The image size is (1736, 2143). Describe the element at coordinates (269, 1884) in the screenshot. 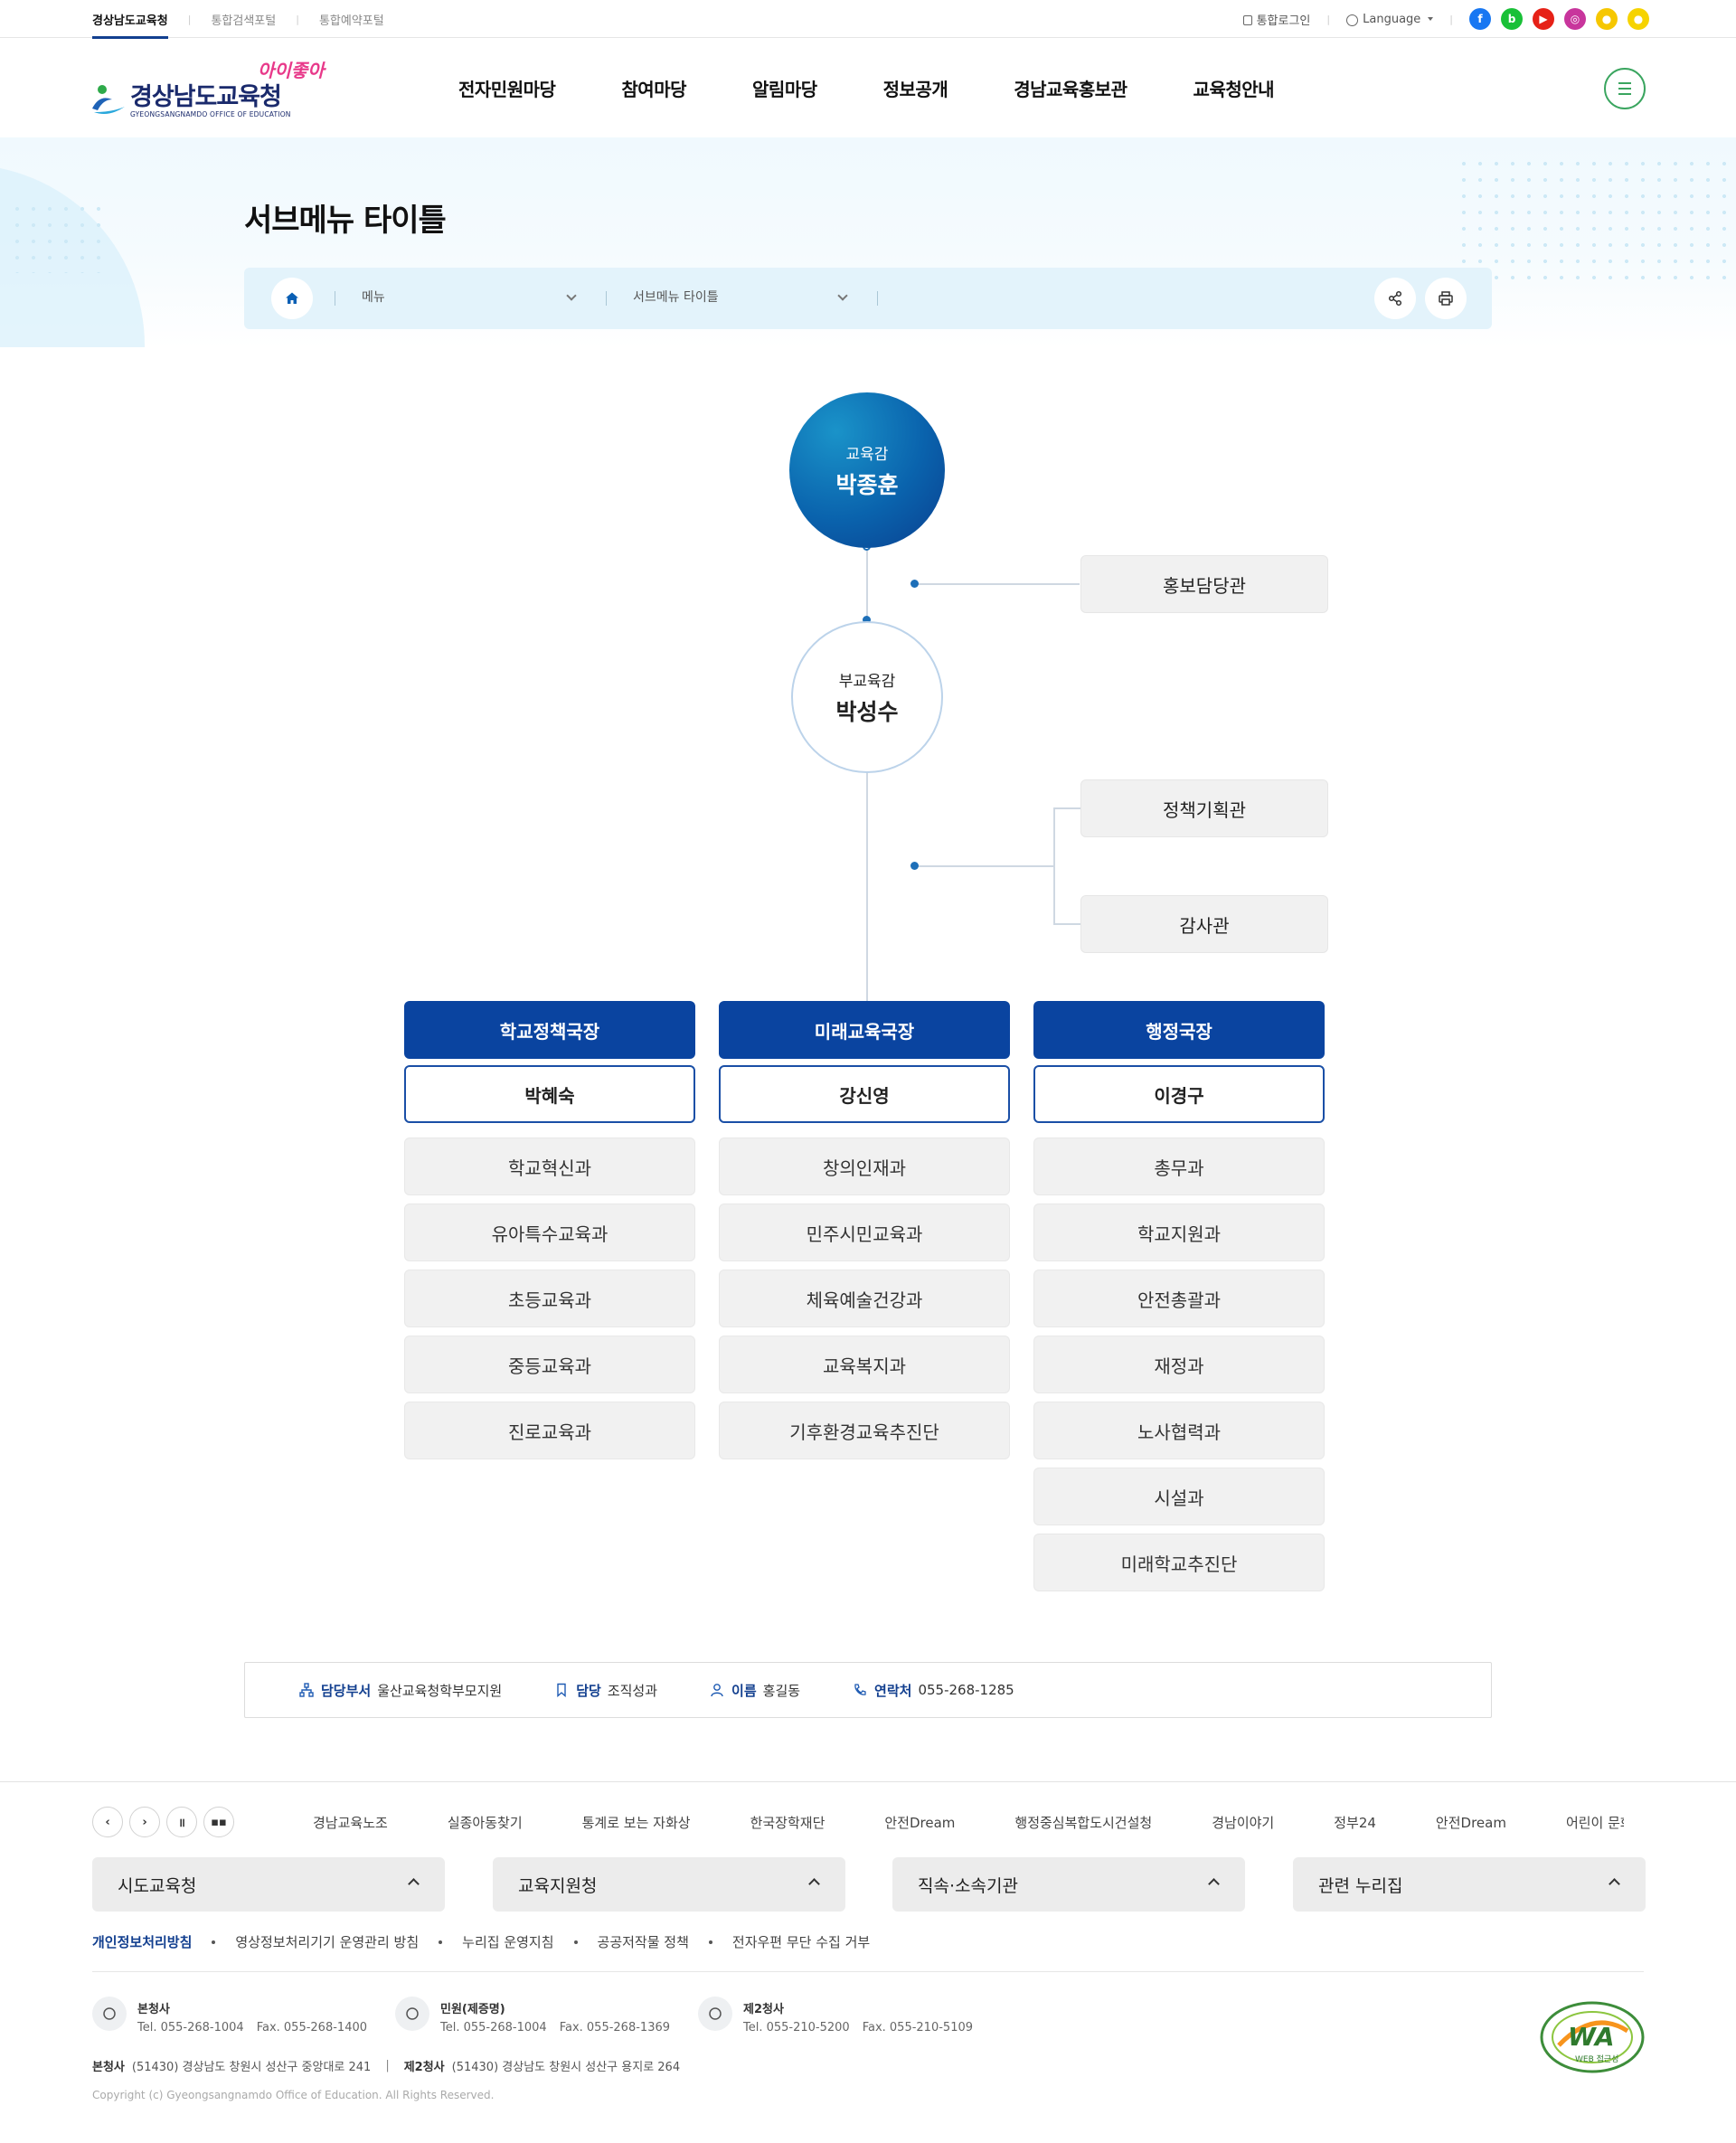

I see `family-site-select: 시도교육청` at that location.